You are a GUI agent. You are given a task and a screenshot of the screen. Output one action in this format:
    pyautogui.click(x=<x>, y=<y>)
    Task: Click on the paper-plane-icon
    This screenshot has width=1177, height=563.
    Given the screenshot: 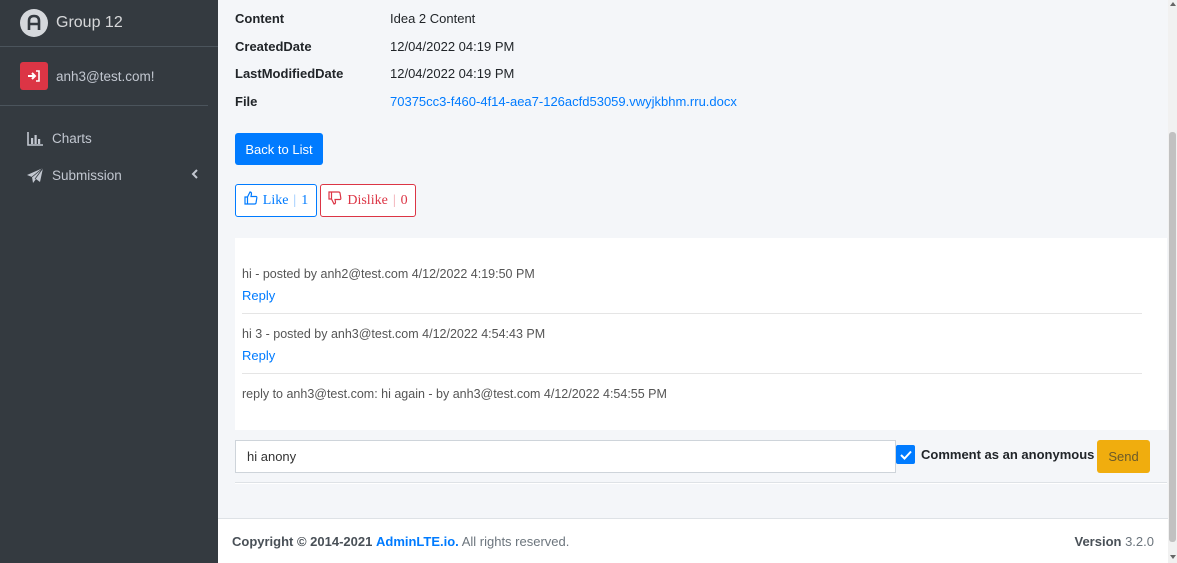 What is the action you would take?
    pyautogui.click(x=35, y=175)
    